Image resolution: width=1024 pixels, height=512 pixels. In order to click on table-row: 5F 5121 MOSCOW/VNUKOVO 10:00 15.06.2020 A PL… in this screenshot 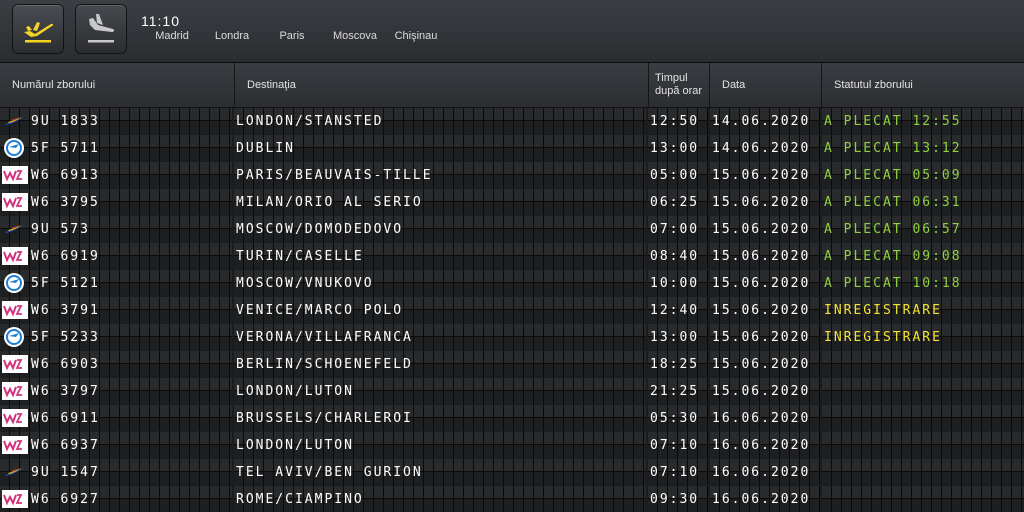, I will do `click(512, 283)`.